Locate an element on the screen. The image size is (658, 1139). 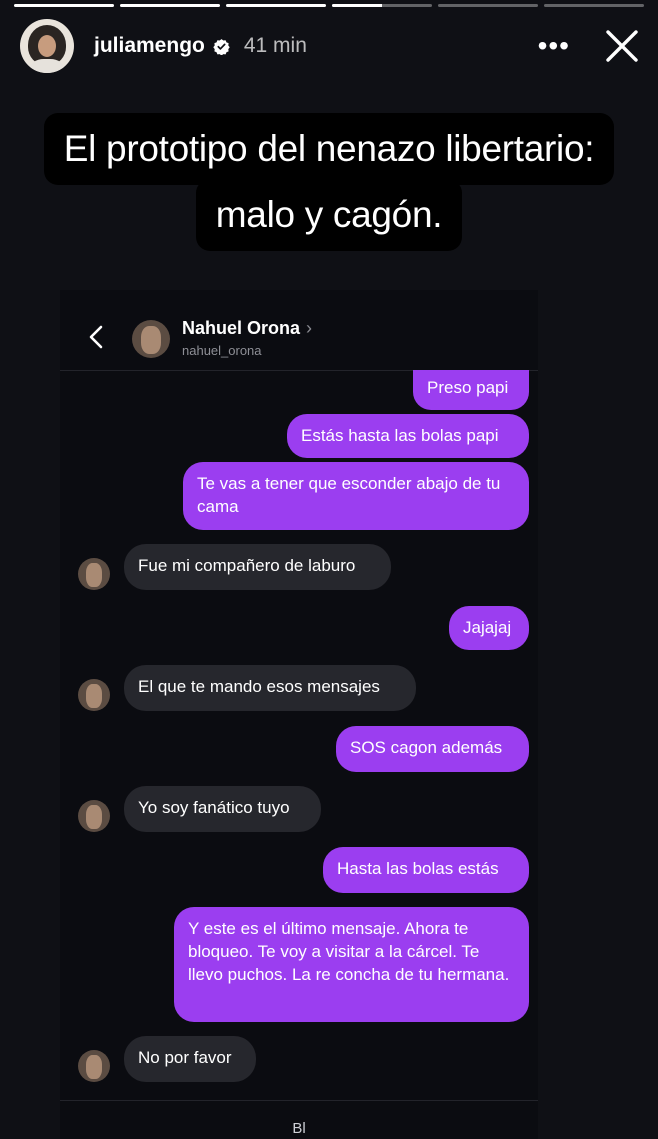
message-bubble-outgoing: Preso papi is located at coordinates (471, 390).